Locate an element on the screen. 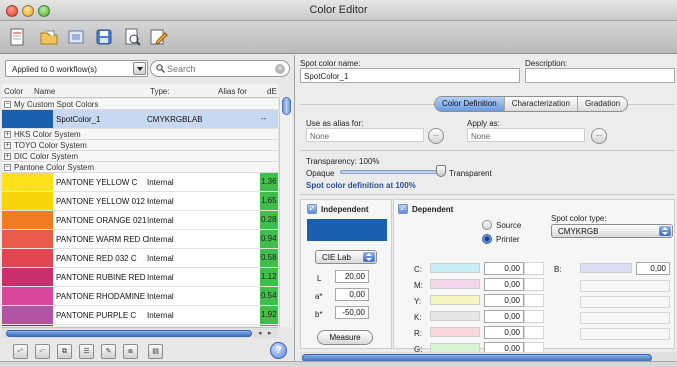 The height and width of the screenshot is (367, 677). workflow-select: Applied to 0 workflow(s) is located at coordinates (76, 68).